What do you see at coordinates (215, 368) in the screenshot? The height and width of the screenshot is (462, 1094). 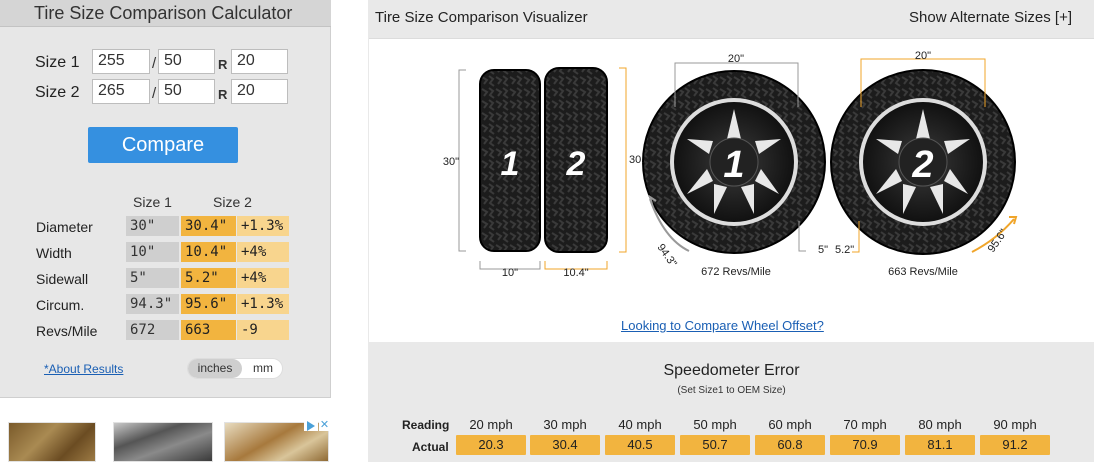 I see `unit-inches-option: inches` at bounding box center [215, 368].